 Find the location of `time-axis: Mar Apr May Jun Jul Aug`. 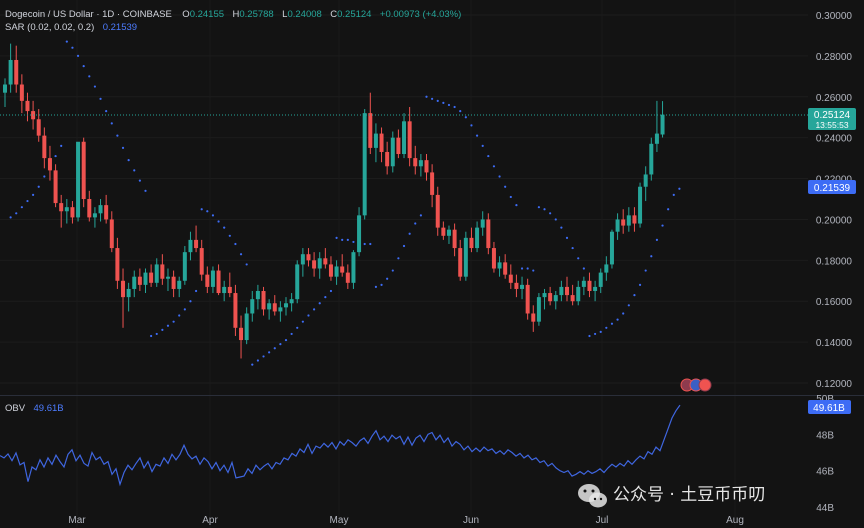

time-axis: Mar Apr May Jun Jul Aug is located at coordinates (406, 520).